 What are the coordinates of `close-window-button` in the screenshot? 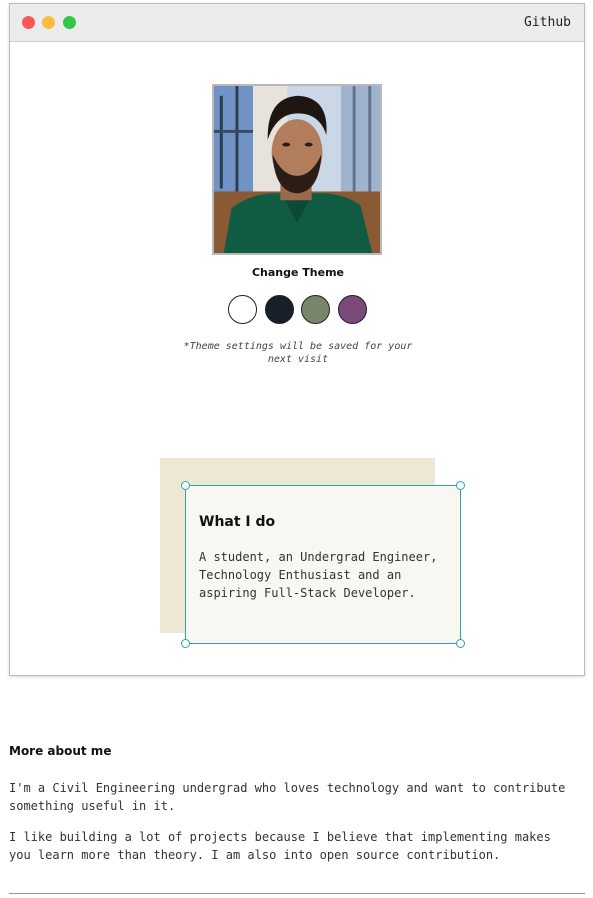 It's located at (28, 22).